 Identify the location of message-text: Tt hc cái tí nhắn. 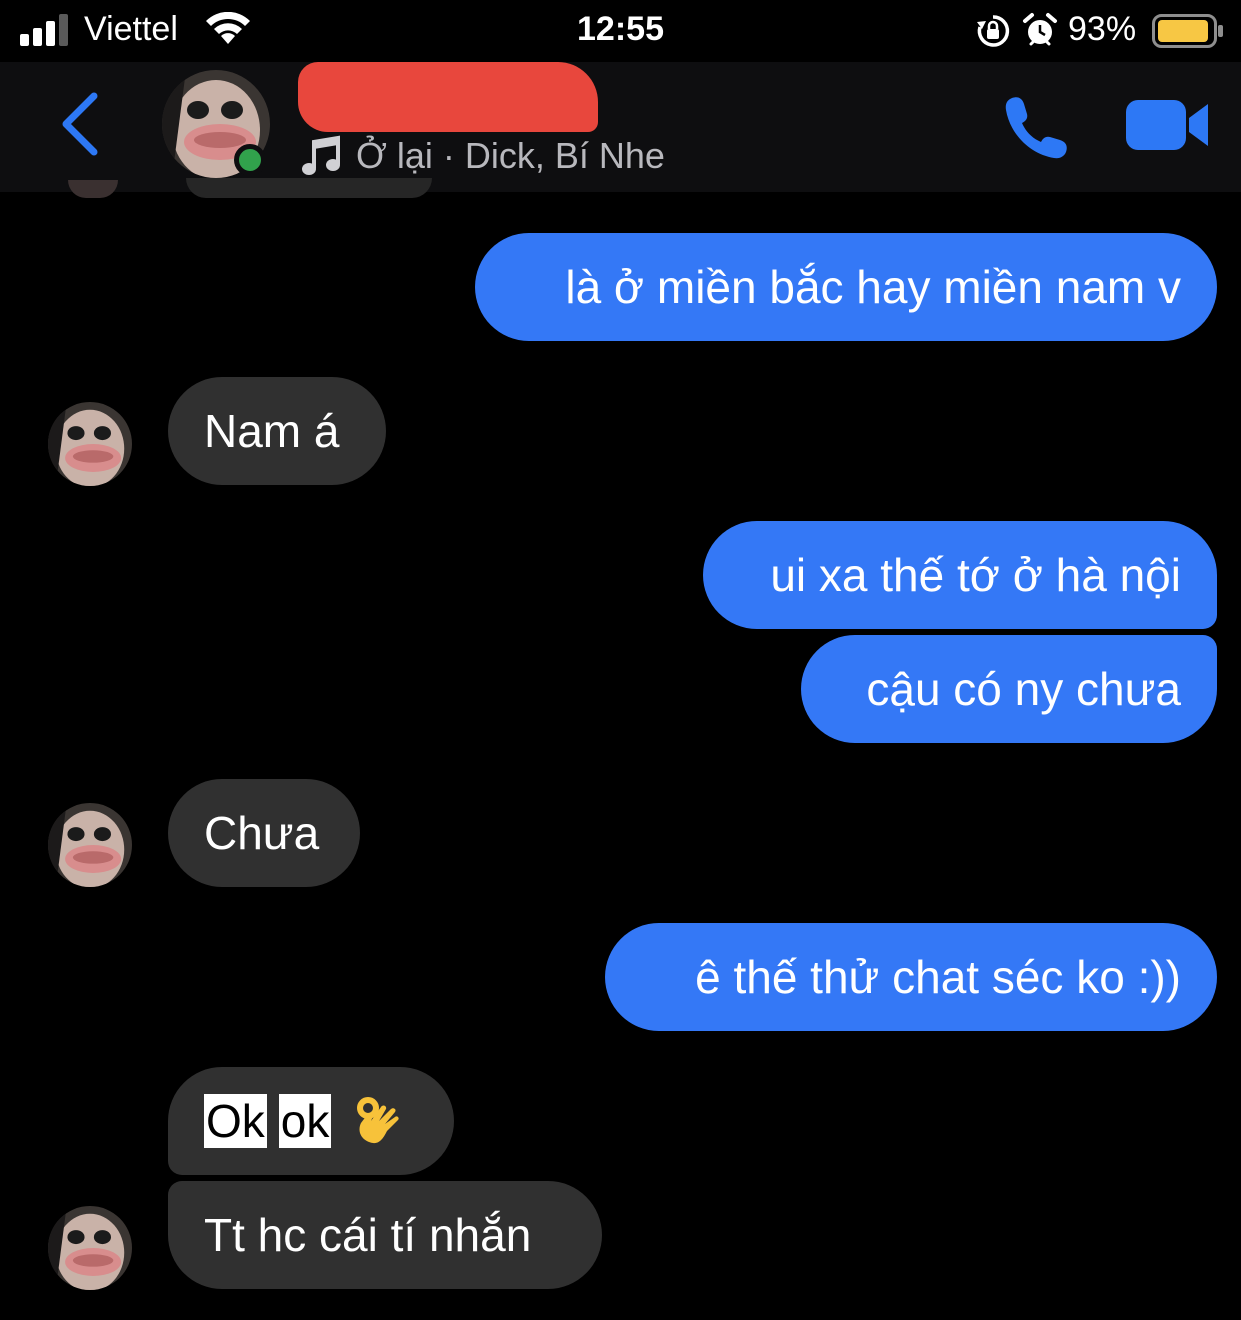
(368, 1235).